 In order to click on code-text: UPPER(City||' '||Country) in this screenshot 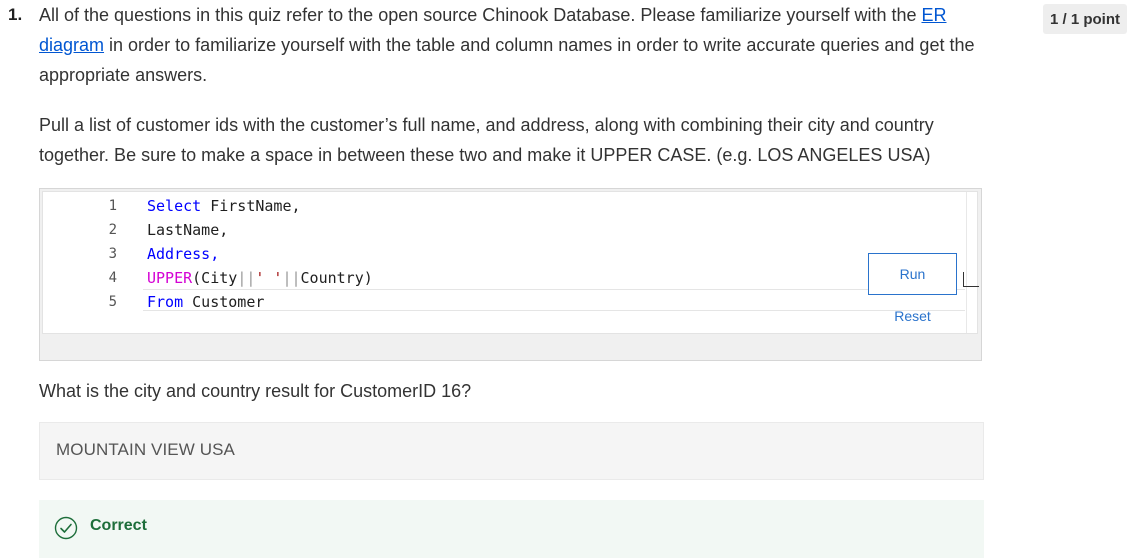, I will do `click(260, 278)`.